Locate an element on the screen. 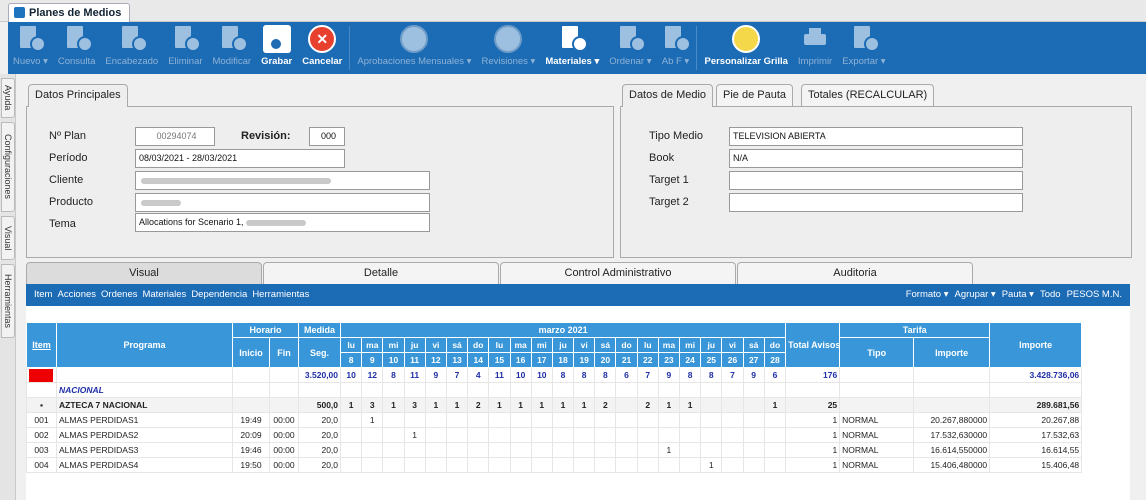 The width and height of the screenshot is (1146, 500). column-importe-total: Importe is located at coordinates (1036, 345).